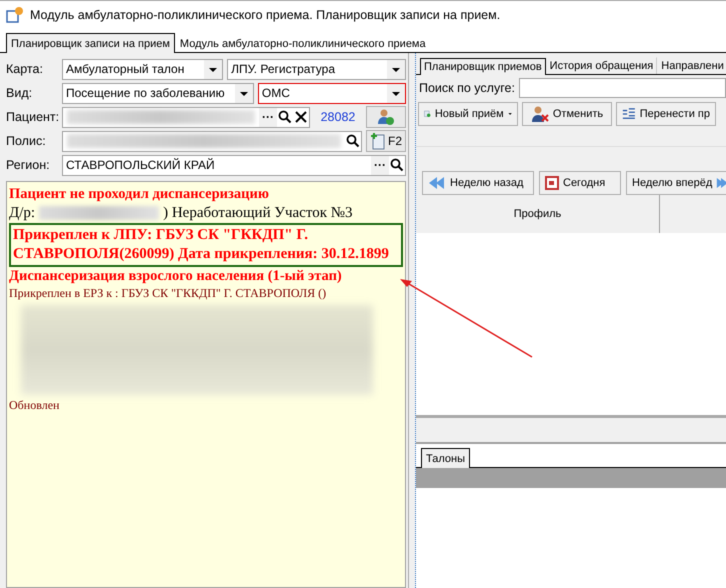  What do you see at coordinates (176, 276) in the screenshot?
I see `warning-heading: Диспансеризация взрослого населения (1-ый этап)` at bounding box center [176, 276].